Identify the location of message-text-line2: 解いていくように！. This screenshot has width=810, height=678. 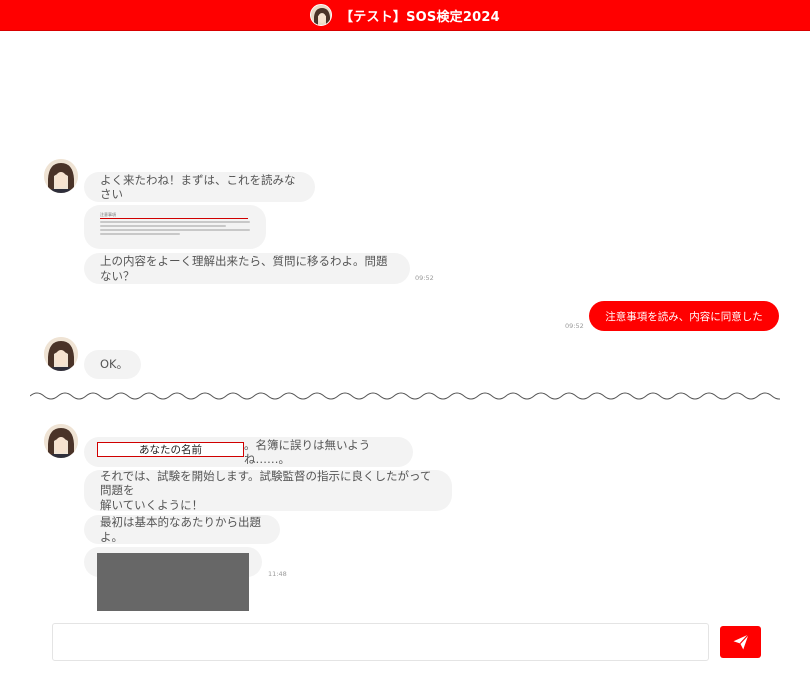
(152, 504).